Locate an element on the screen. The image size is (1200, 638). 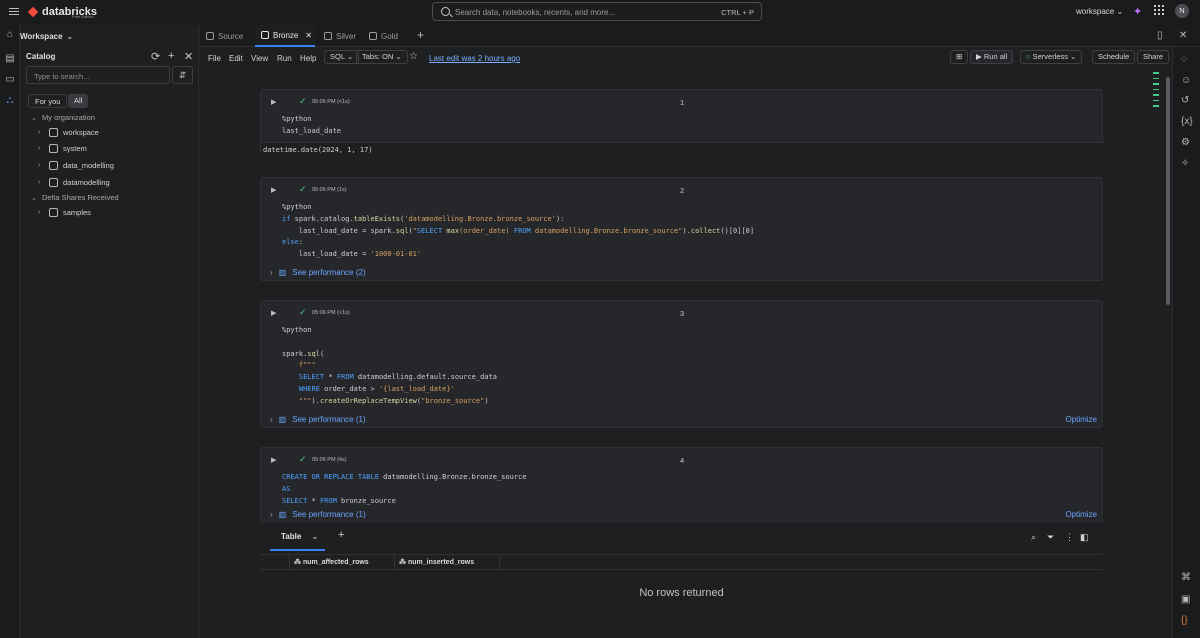
code-braces-icon: {} is located at coordinates (1184, 620).